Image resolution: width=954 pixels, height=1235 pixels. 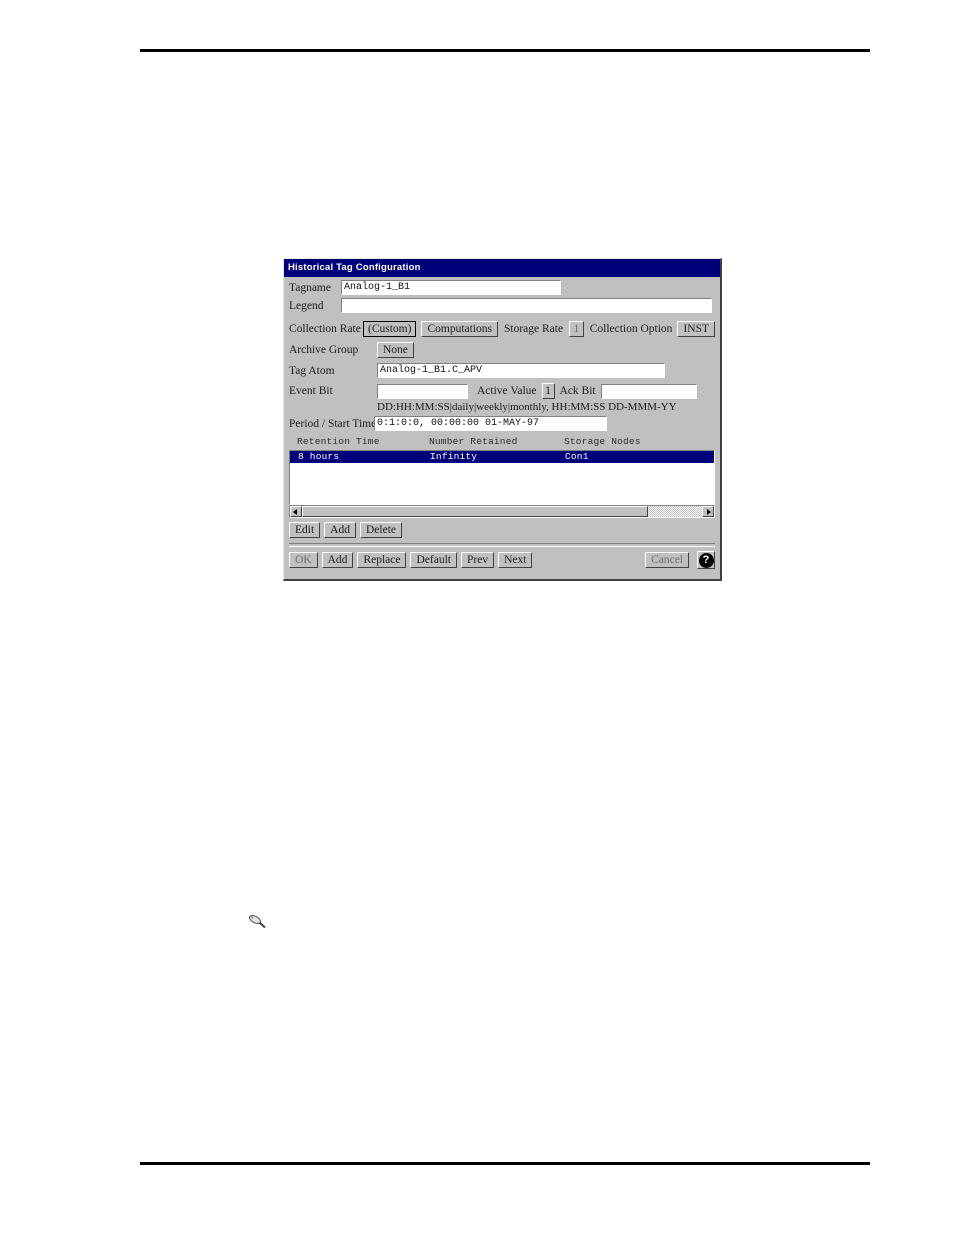 I want to click on cancel-button: Cancel, so click(x=667, y=560).